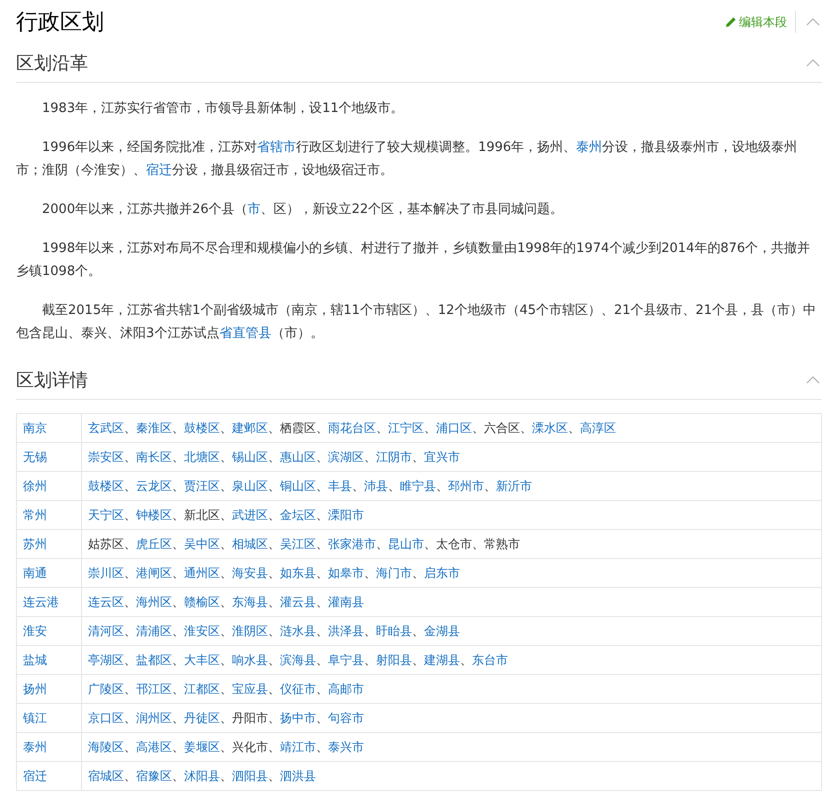  What do you see at coordinates (35, 747) in the screenshot?
I see `city-link: 泰州` at bounding box center [35, 747].